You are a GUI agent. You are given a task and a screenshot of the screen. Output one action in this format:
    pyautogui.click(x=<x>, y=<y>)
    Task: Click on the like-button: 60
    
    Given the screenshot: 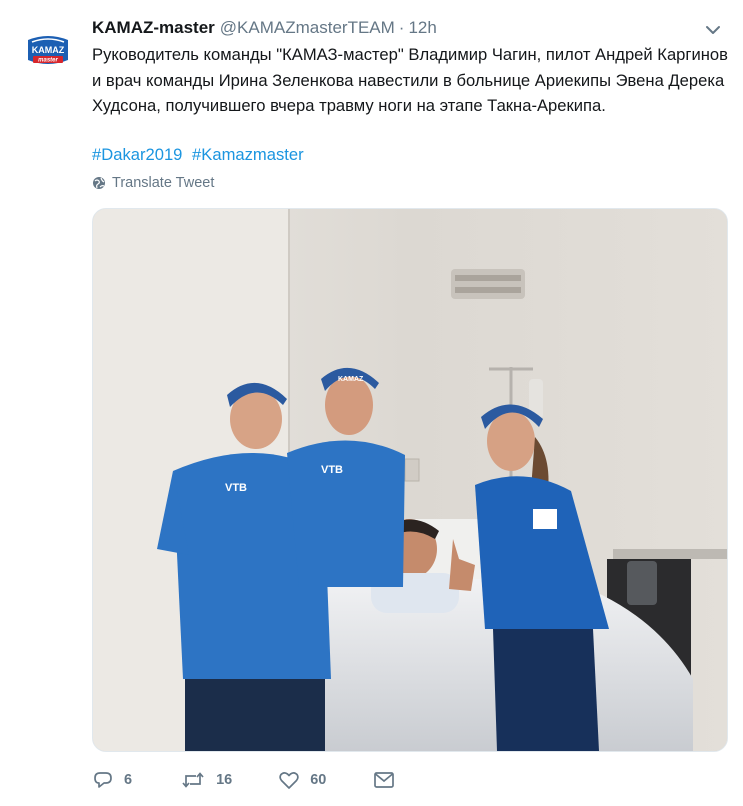 What is the action you would take?
    pyautogui.click(x=302, y=780)
    